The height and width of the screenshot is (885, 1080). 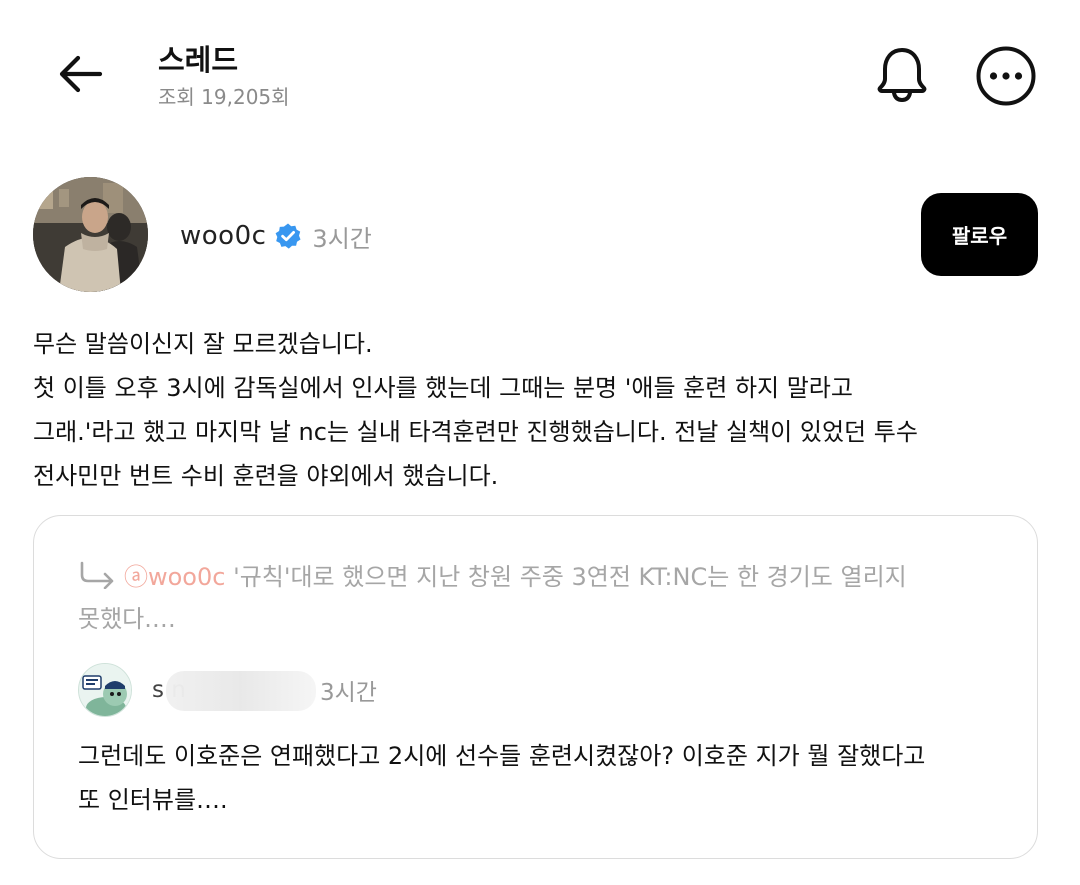 I want to click on quoted-post-timestamp: 3시간, so click(x=348, y=693).